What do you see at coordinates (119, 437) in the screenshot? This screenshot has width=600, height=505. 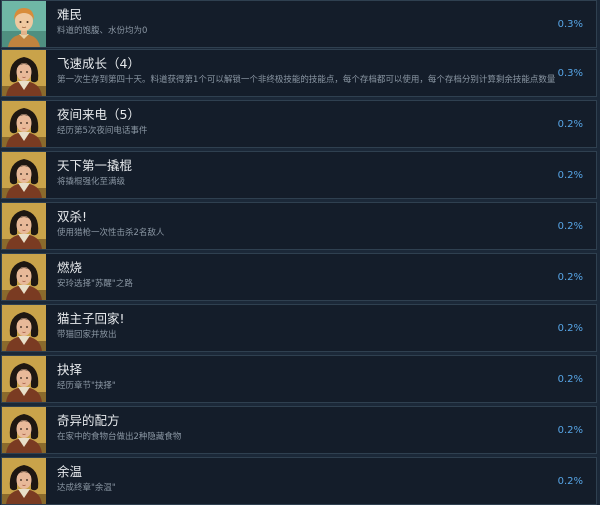 I see `achievement-description: 在家中的食物台做出2种隐藏食物` at bounding box center [119, 437].